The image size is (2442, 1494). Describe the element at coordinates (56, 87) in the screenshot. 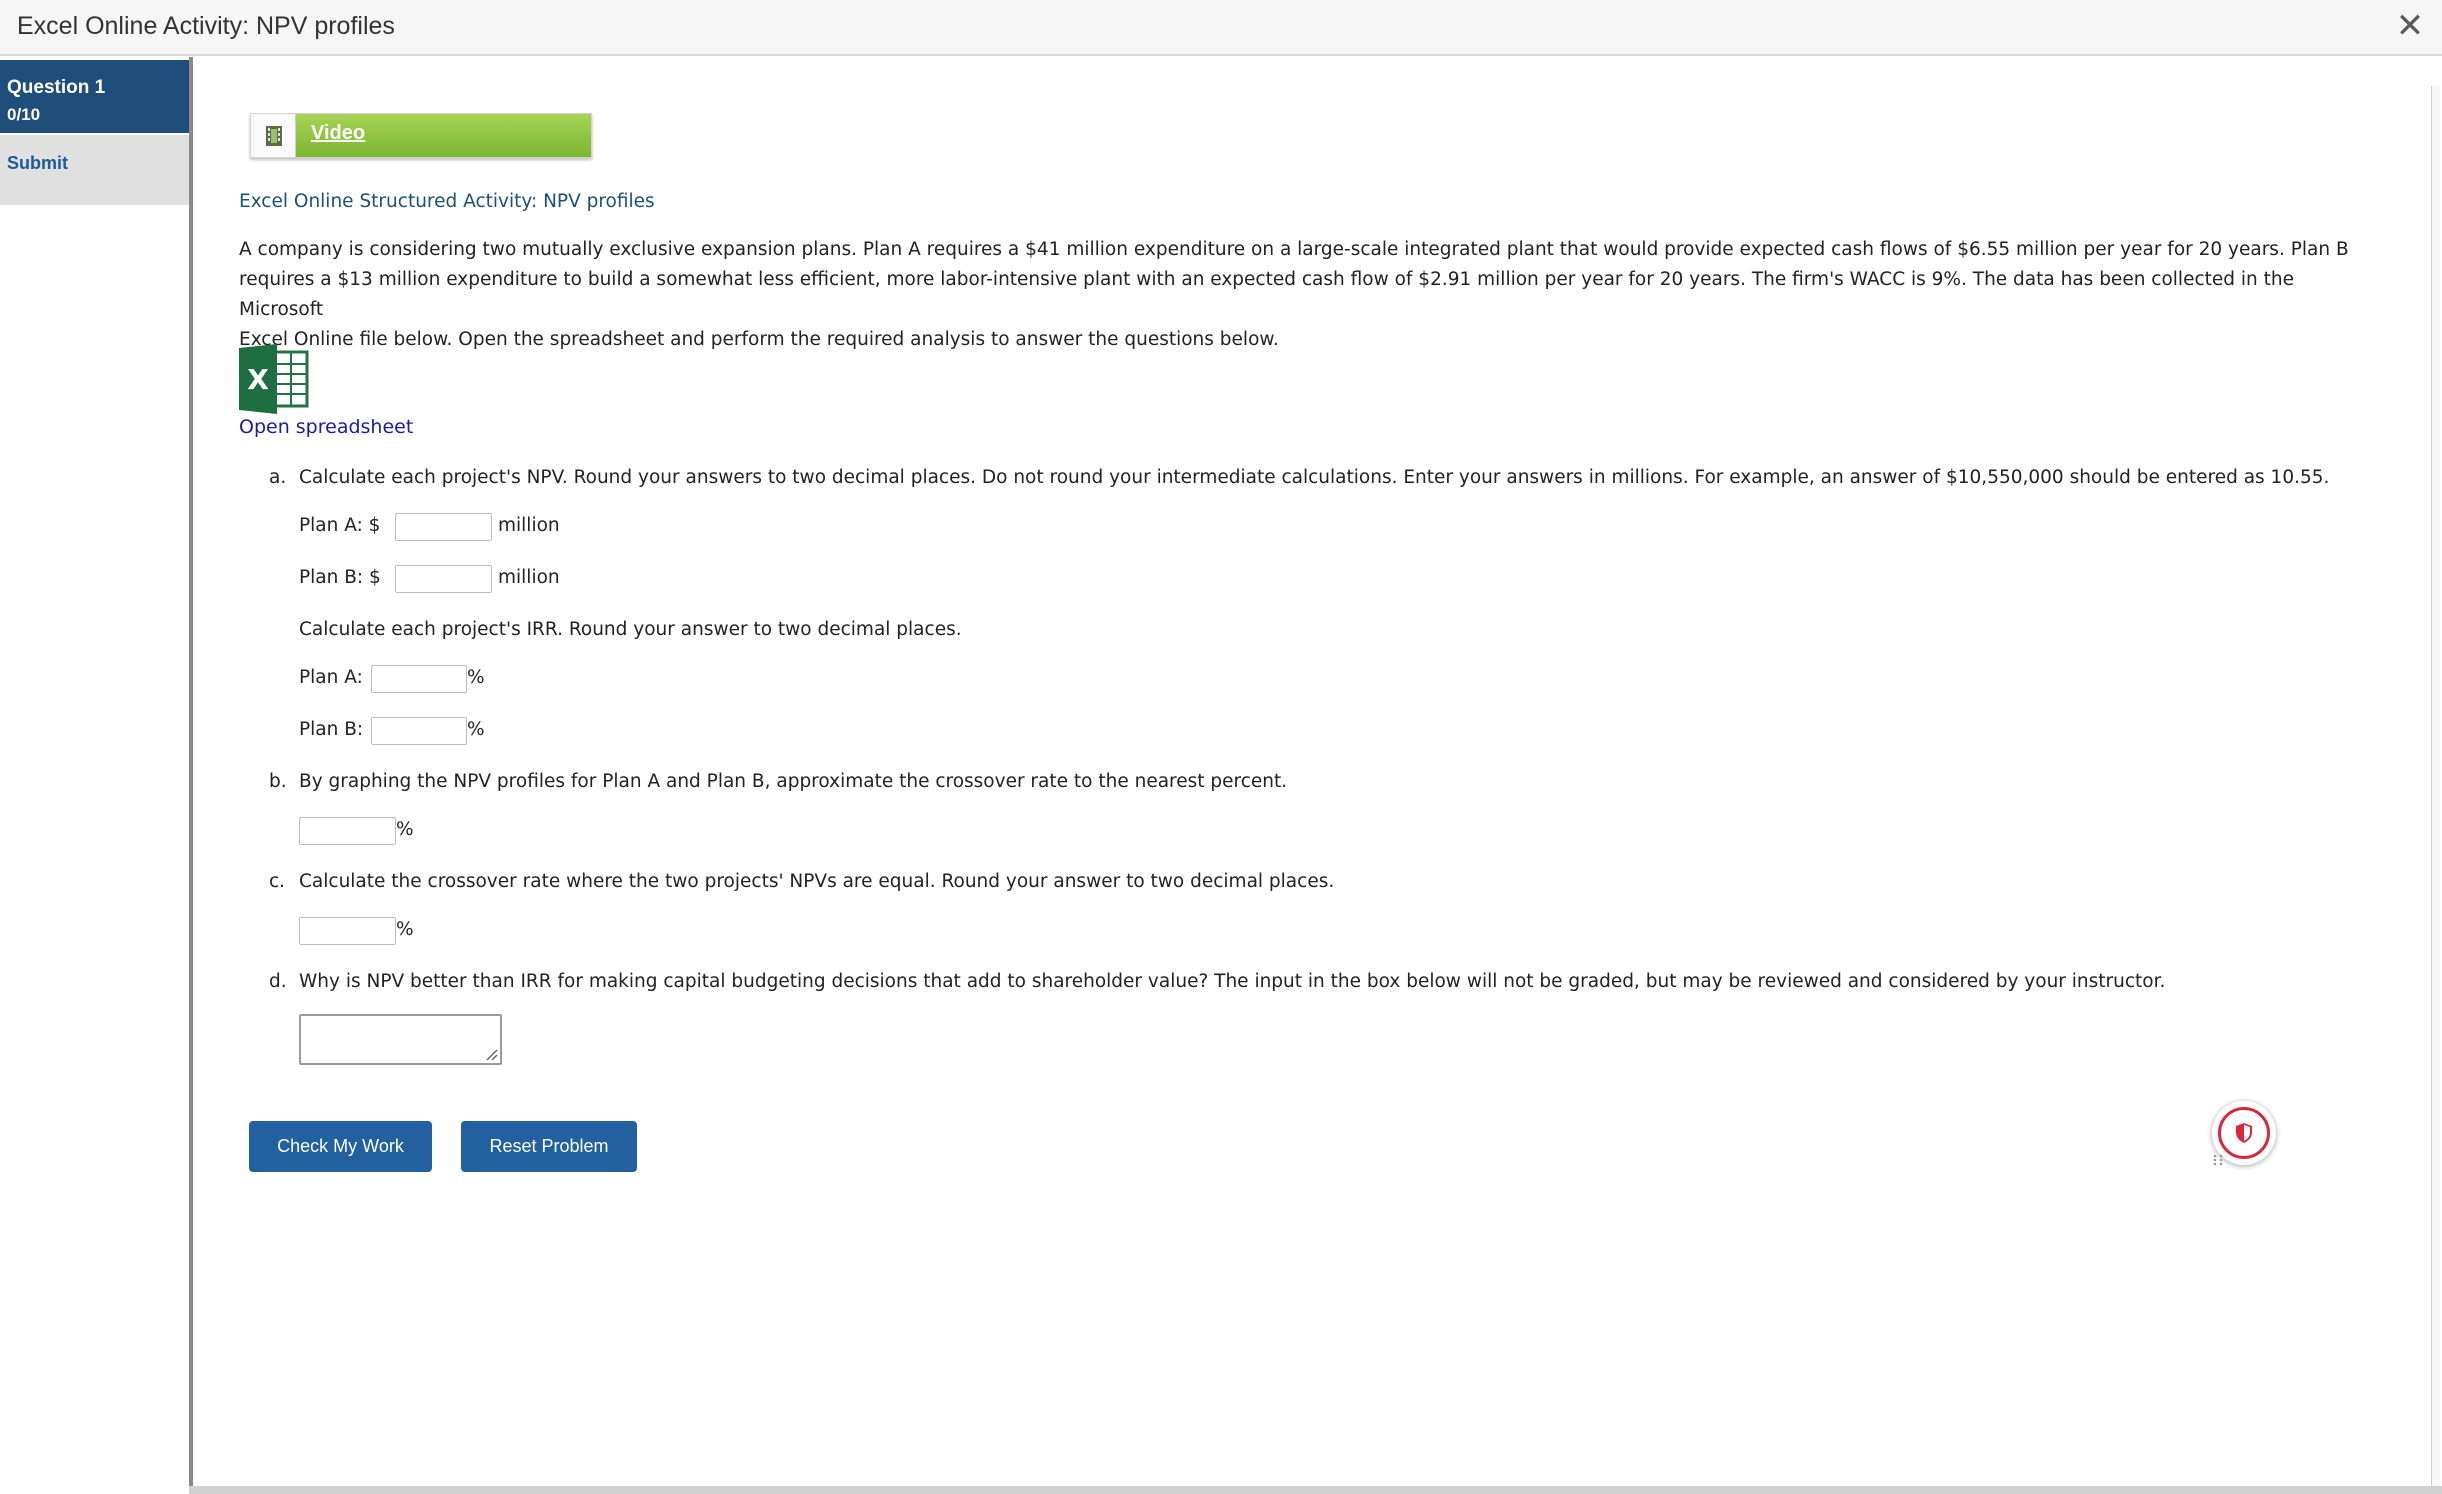

I see `question-label: Question 1` at that location.